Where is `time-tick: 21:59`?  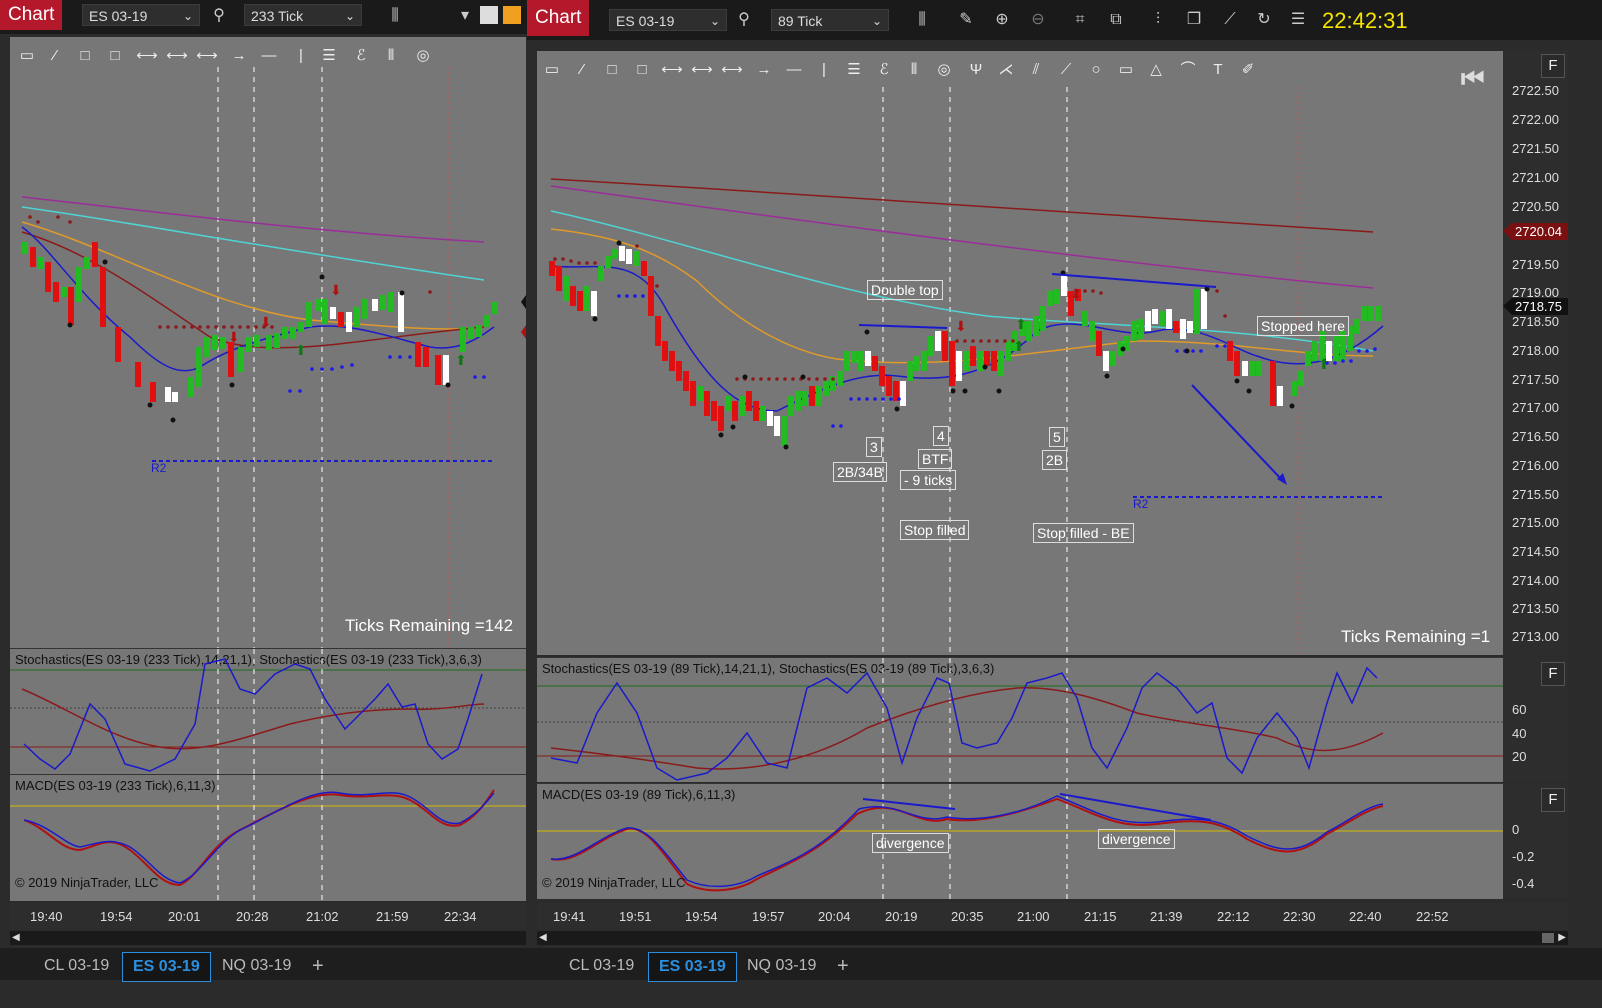
time-tick: 21:59 is located at coordinates (392, 916).